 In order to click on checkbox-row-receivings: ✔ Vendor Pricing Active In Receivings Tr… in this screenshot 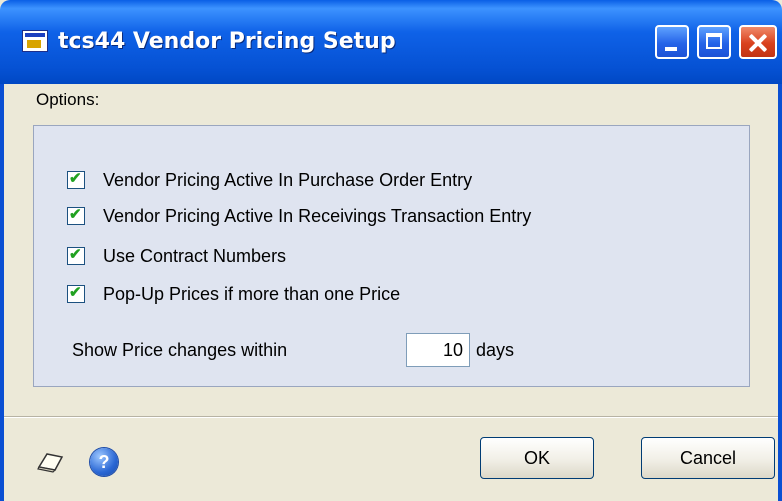, I will do `click(299, 216)`.